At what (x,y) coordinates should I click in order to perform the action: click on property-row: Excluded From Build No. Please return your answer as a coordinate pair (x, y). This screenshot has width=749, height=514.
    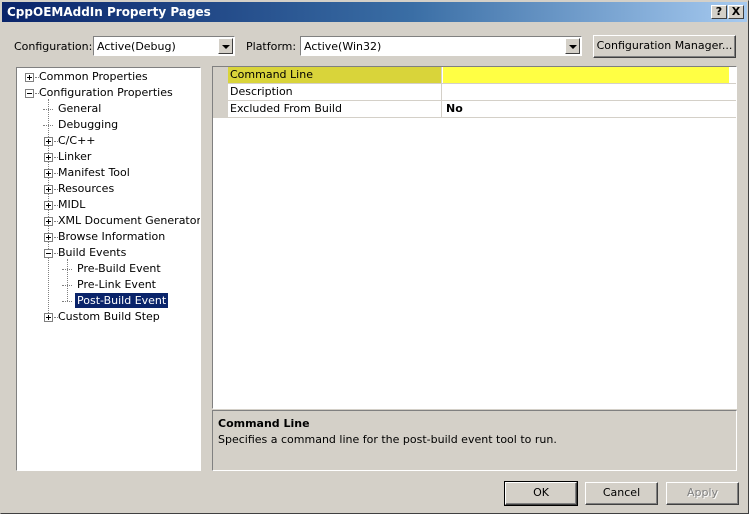
    Looking at the image, I should click on (482, 109).